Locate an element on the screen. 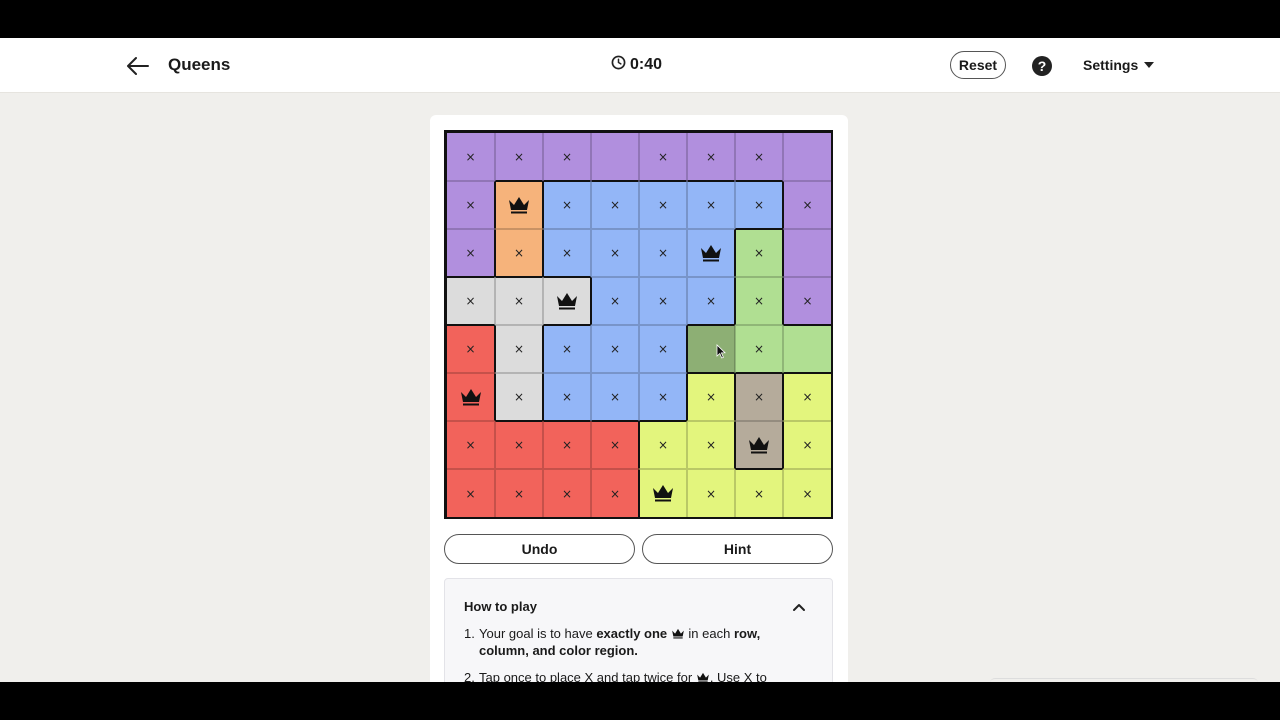 The image size is (1280, 720). board-cell-r1-c3: × is located at coordinates (567, 157).